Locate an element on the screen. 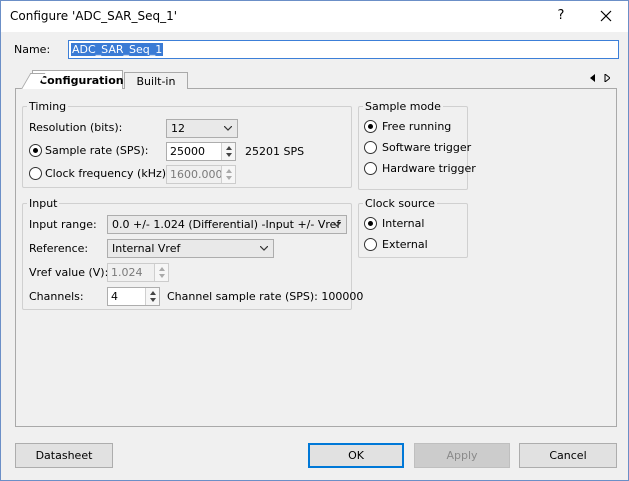 The height and width of the screenshot is (481, 629). reference-value: Internal Vref is located at coordinates (146, 248).